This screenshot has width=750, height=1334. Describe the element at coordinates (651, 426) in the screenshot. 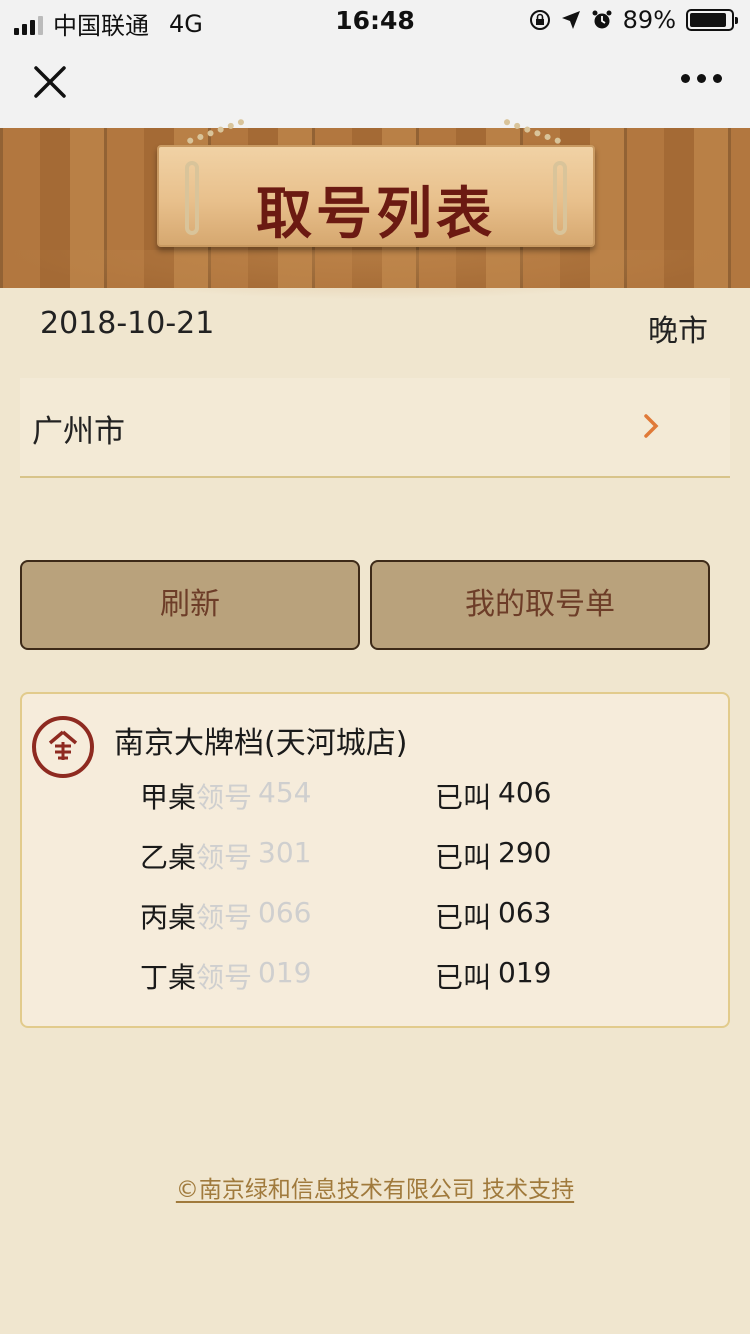

I see `chevron-right-icon` at that location.